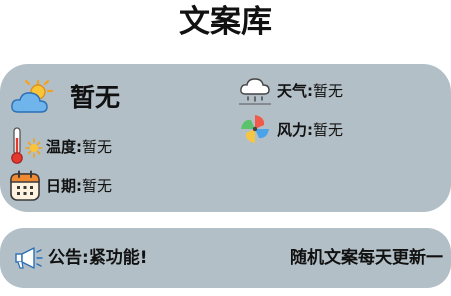 The height and width of the screenshot is (296, 451). What do you see at coordinates (61, 147) in the screenshot?
I see `temperature-label: 温度` at bounding box center [61, 147].